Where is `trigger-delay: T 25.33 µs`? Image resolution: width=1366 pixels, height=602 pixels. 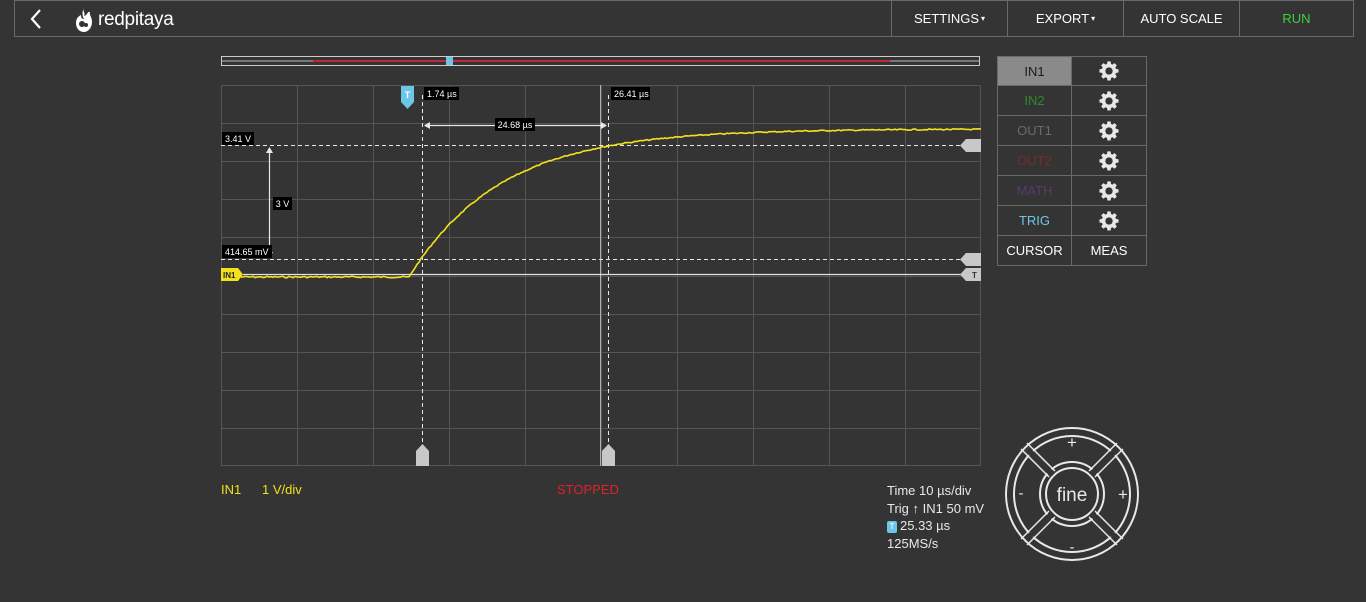
trigger-delay: T 25.33 µs is located at coordinates (935, 526).